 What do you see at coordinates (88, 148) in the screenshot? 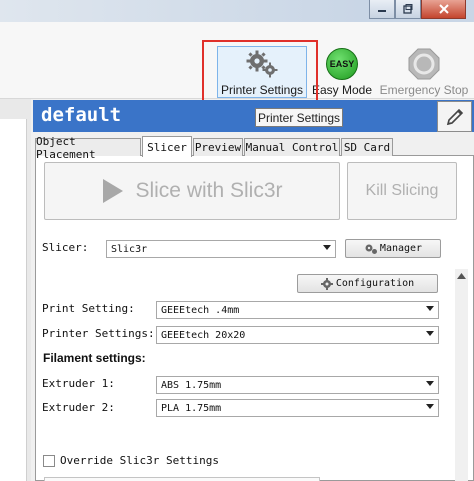
I see `tab-object-placement: Object Placement` at bounding box center [88, 148].